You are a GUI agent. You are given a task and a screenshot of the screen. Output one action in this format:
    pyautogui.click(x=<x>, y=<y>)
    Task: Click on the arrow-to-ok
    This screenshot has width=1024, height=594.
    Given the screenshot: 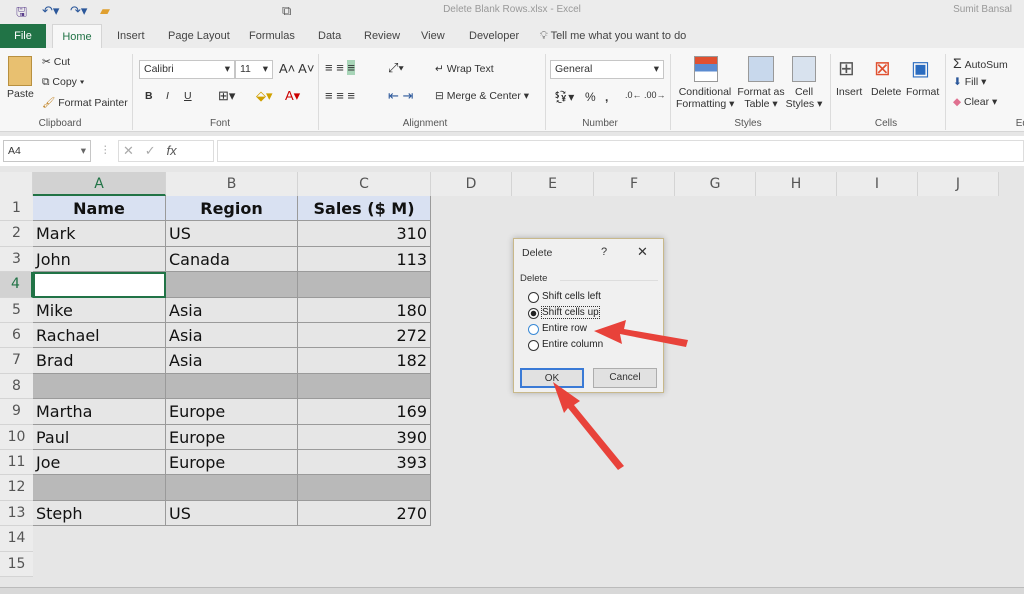 What is the action you would take?
    pyautogui.click(x=588, y=426)
    